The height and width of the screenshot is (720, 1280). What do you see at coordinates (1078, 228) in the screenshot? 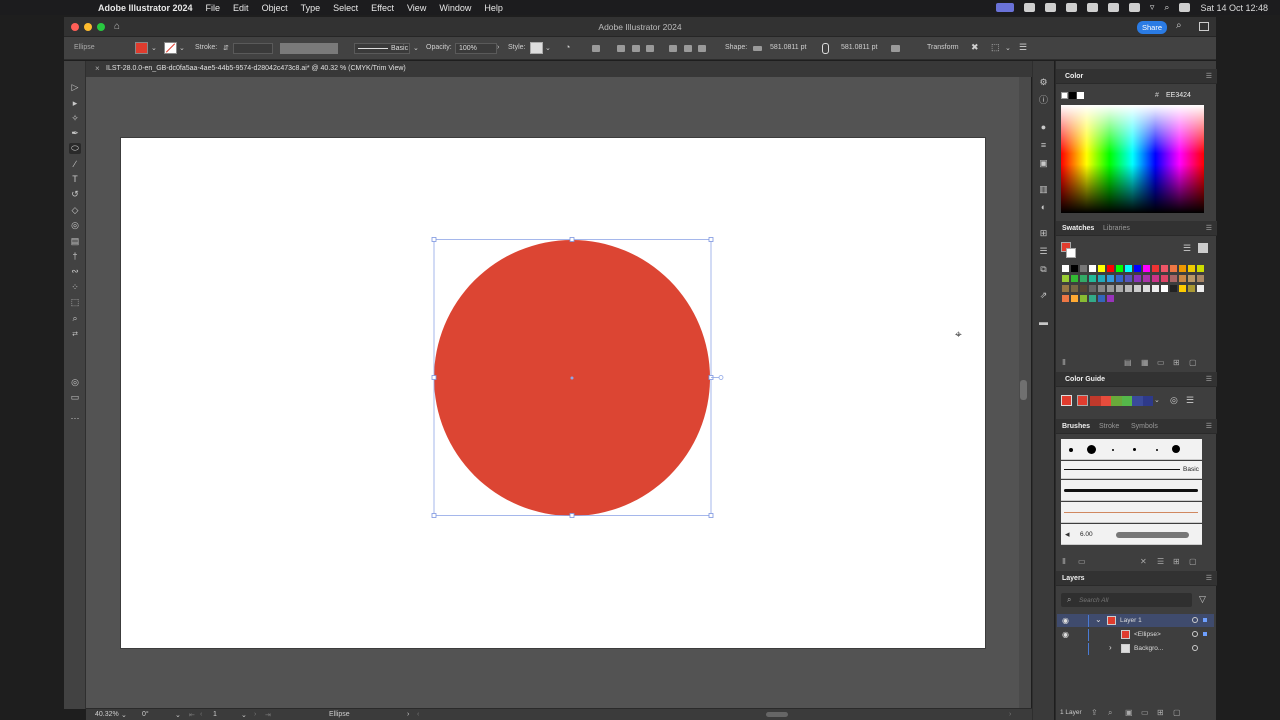
I see `swatches-tab: Swatches` at bounding box center [1078, 228].